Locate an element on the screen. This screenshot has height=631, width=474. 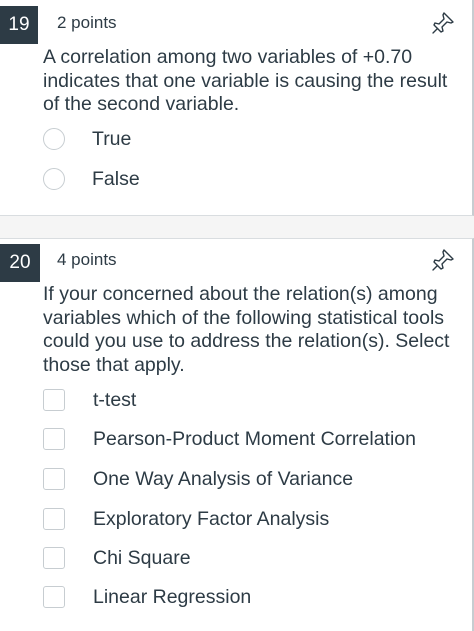
question-number-badge: 20 is located at coordinates (20, 263).